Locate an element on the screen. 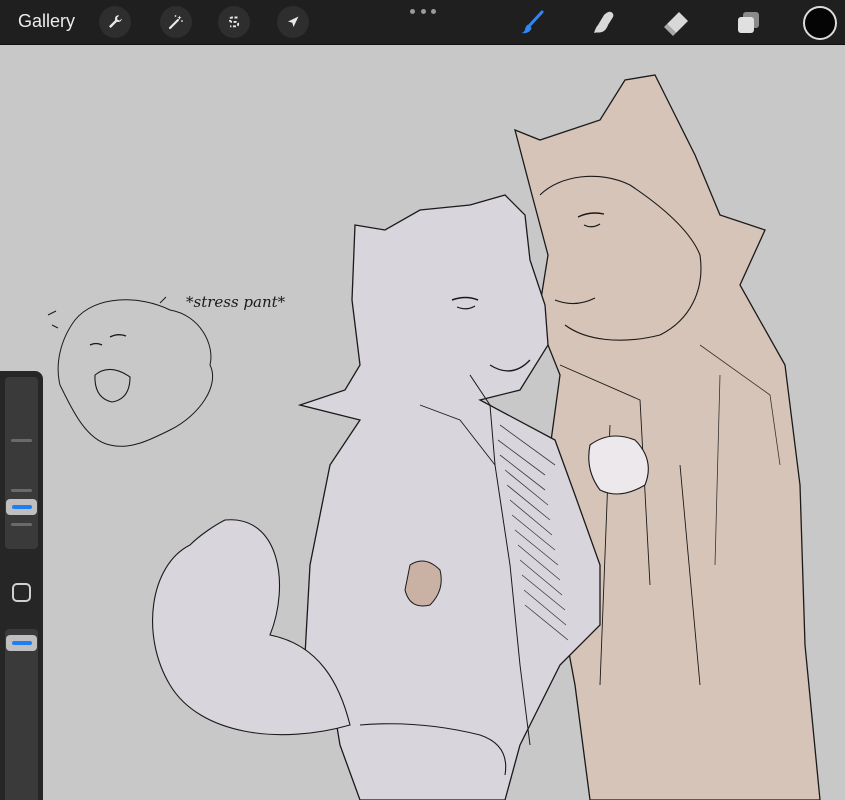 The image size is (845, 800). brush-size-slider is located at coordinates (21, 463).